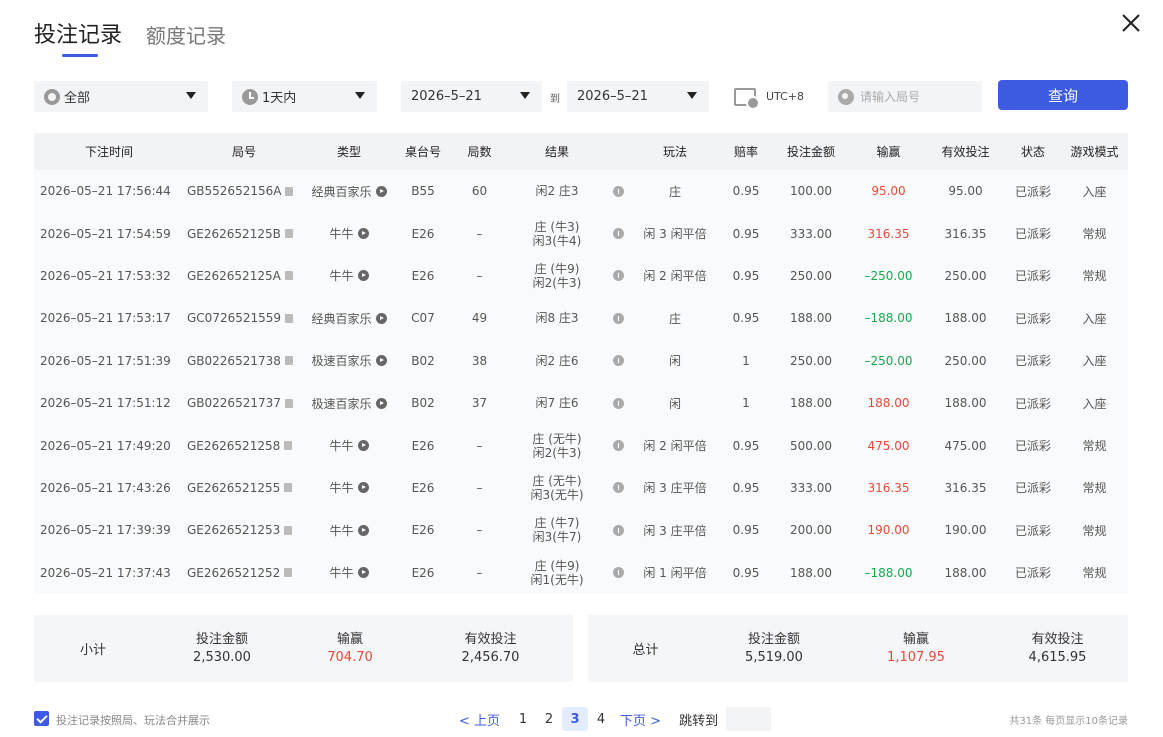  Describe the element at coordinates (108, 152) in the screenshot. I see `col-header-time: 下注时间` at that location.